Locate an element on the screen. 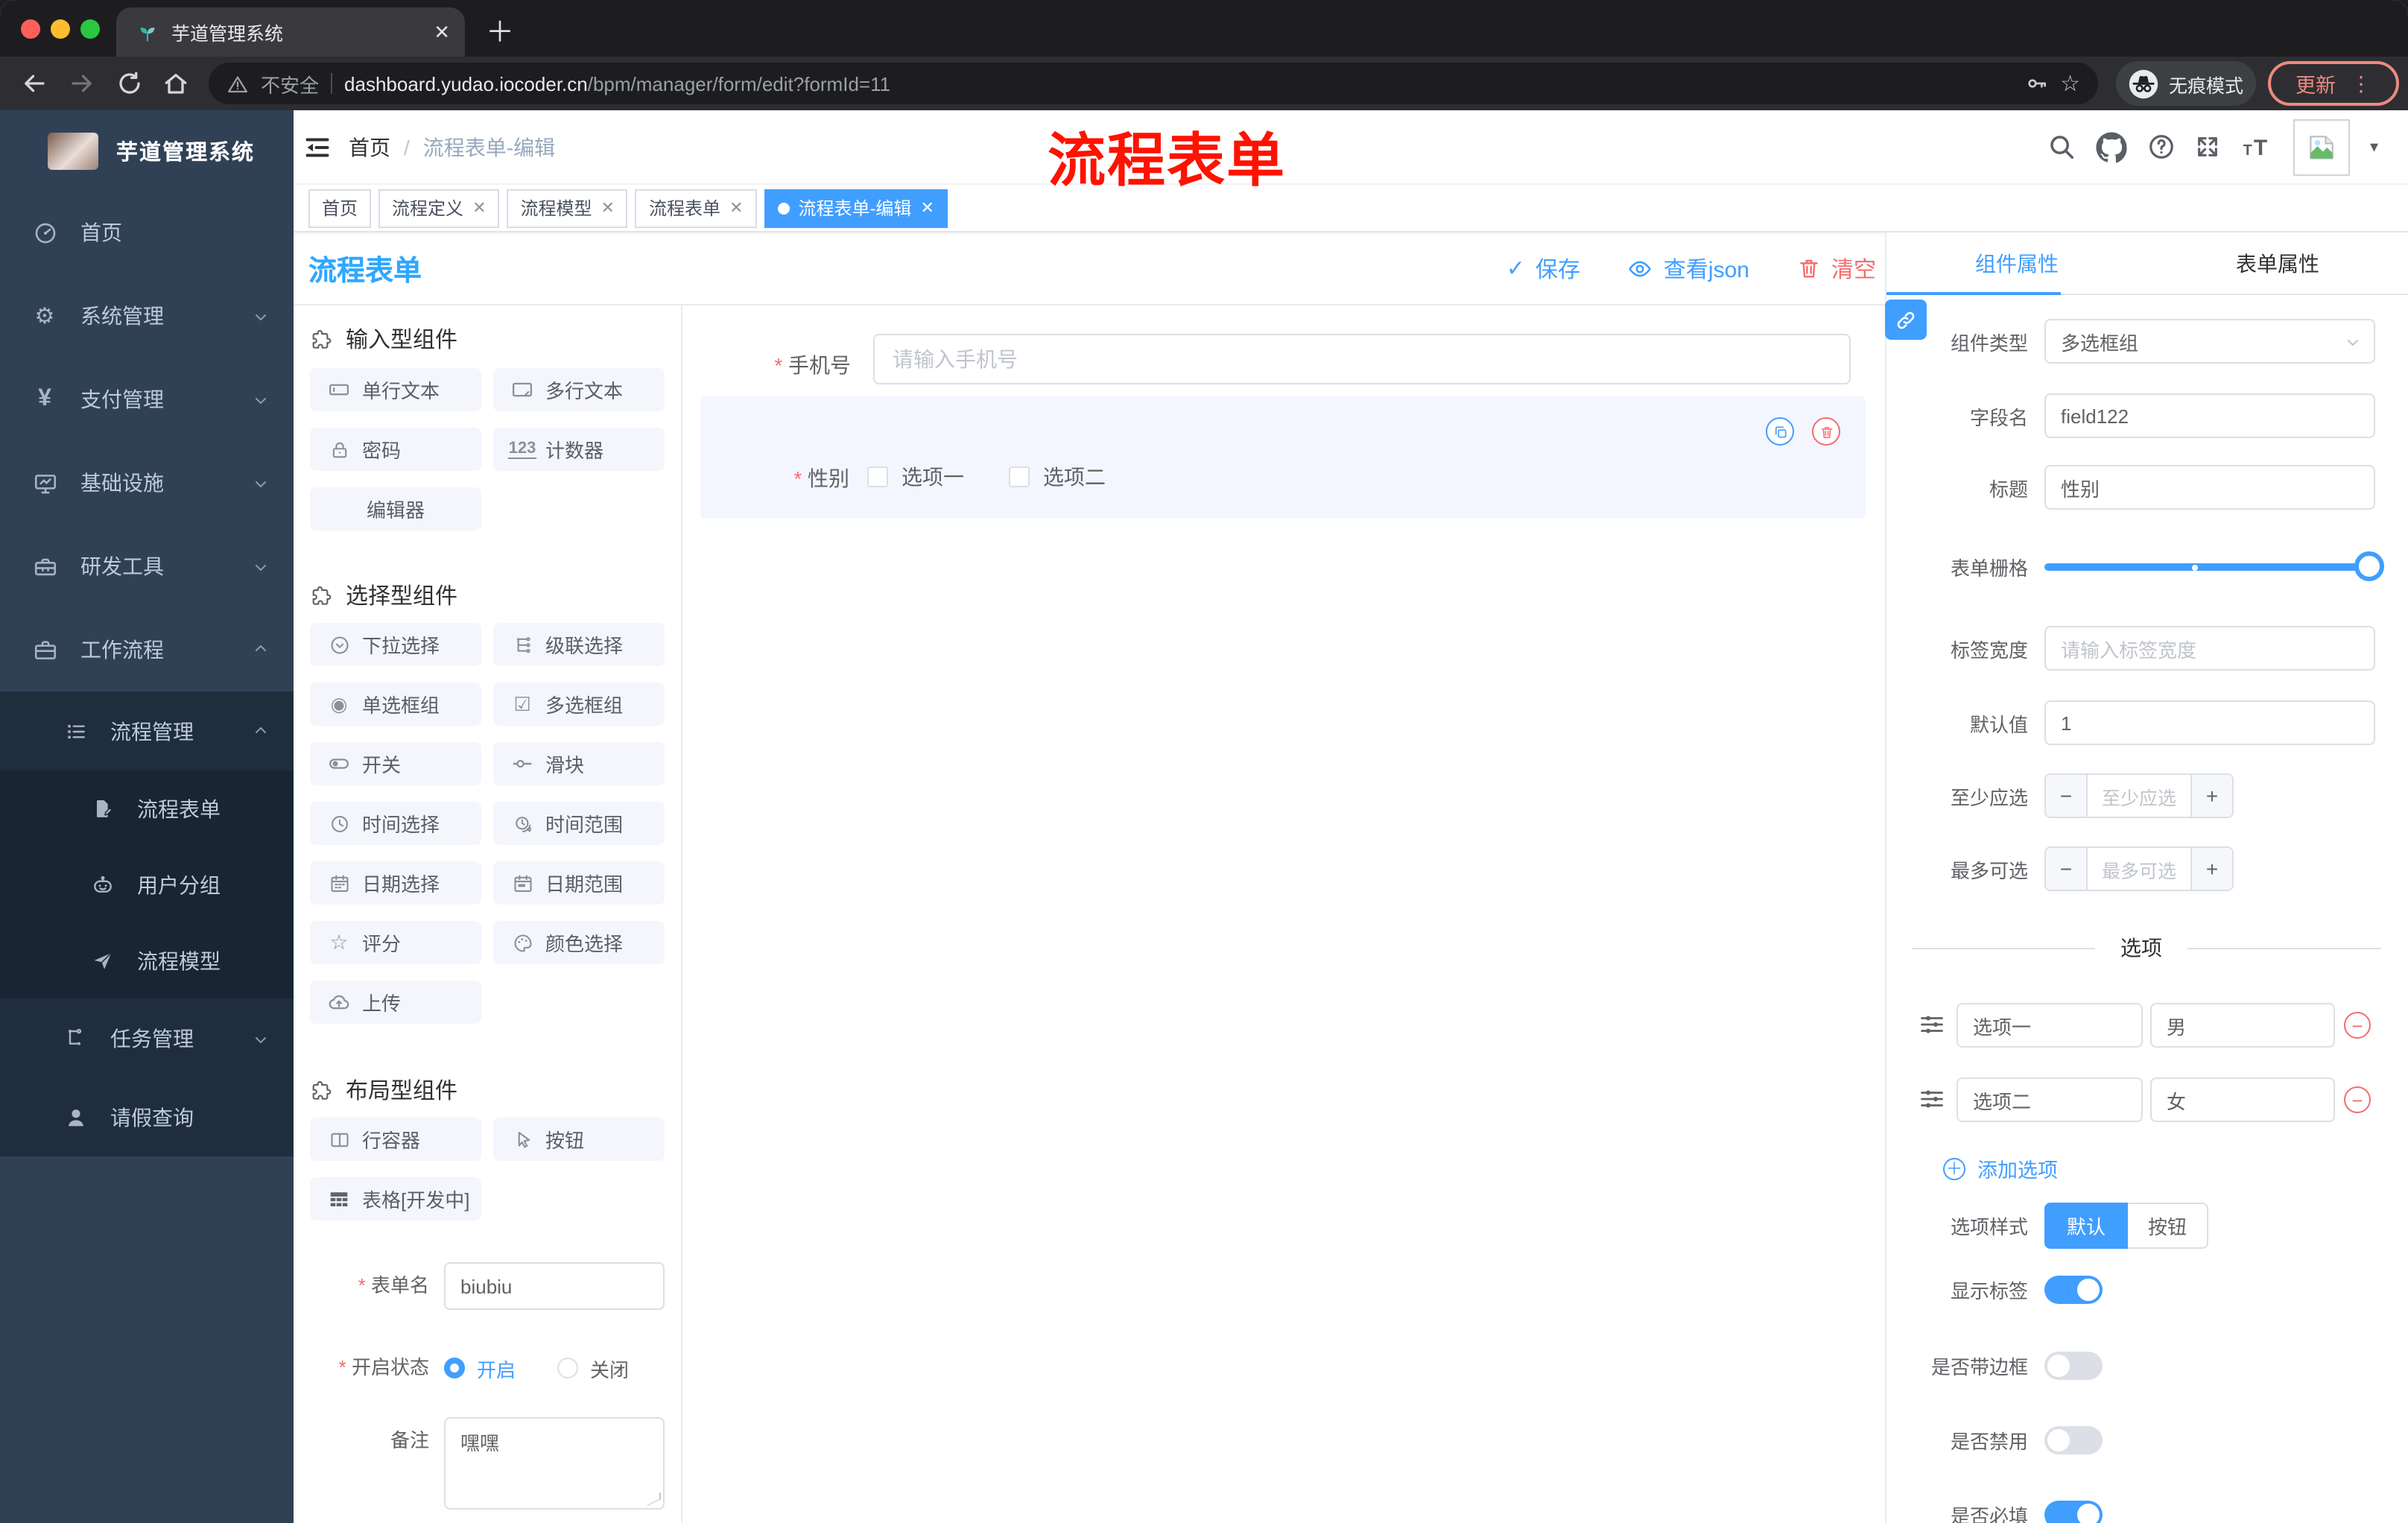 The height and width of the screenshot is (1523, 2408). component-date-range: 日期范围 is located at coordinates (579, 883).